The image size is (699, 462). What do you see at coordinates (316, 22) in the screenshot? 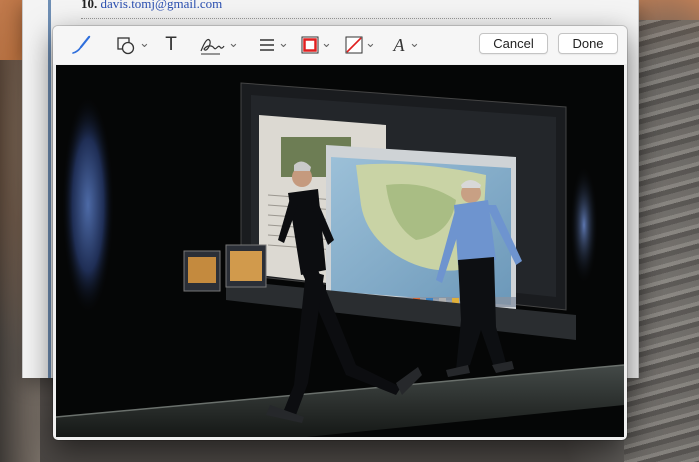
I see `mail-body-line-obscured` at bounding box center [316, 22].